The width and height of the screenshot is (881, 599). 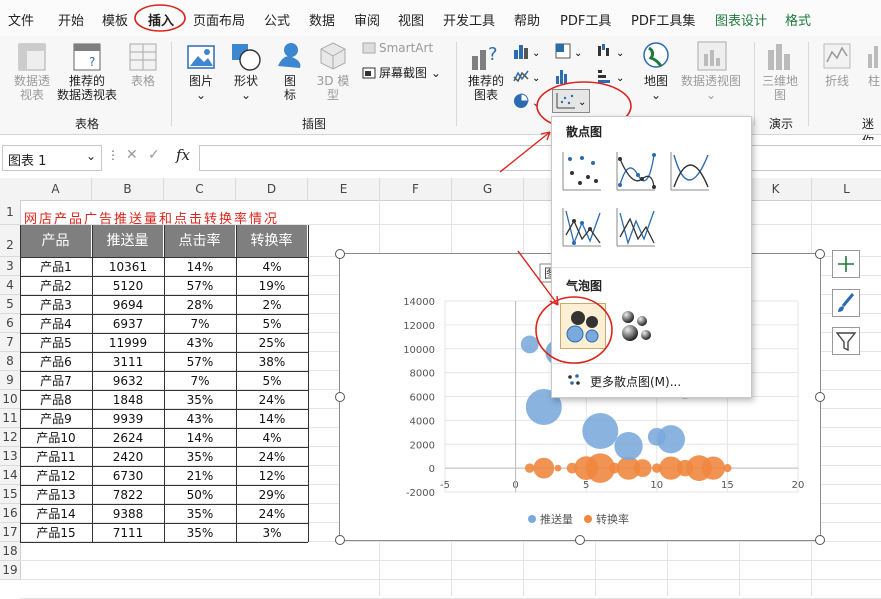 What do you see at coordinates (56, 400) in the screenshot?
I see `table-cell: 产品8` at bounding box center [56, 400].